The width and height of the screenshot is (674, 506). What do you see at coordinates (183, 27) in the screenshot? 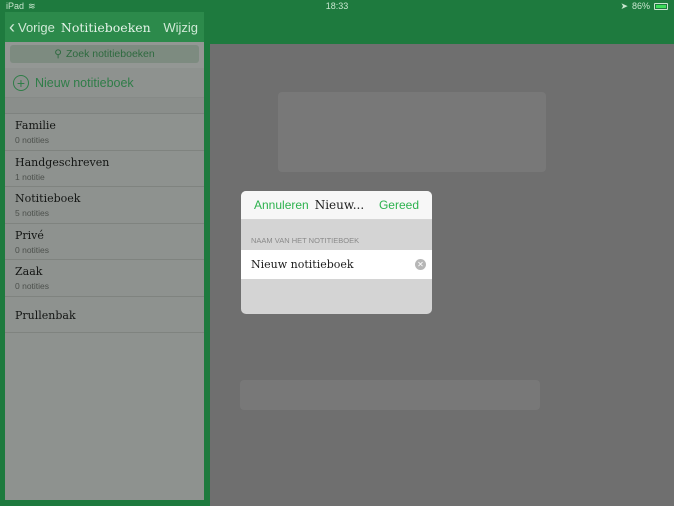
I see `edit-button: Wijzig` at bounding box center [183, 27].